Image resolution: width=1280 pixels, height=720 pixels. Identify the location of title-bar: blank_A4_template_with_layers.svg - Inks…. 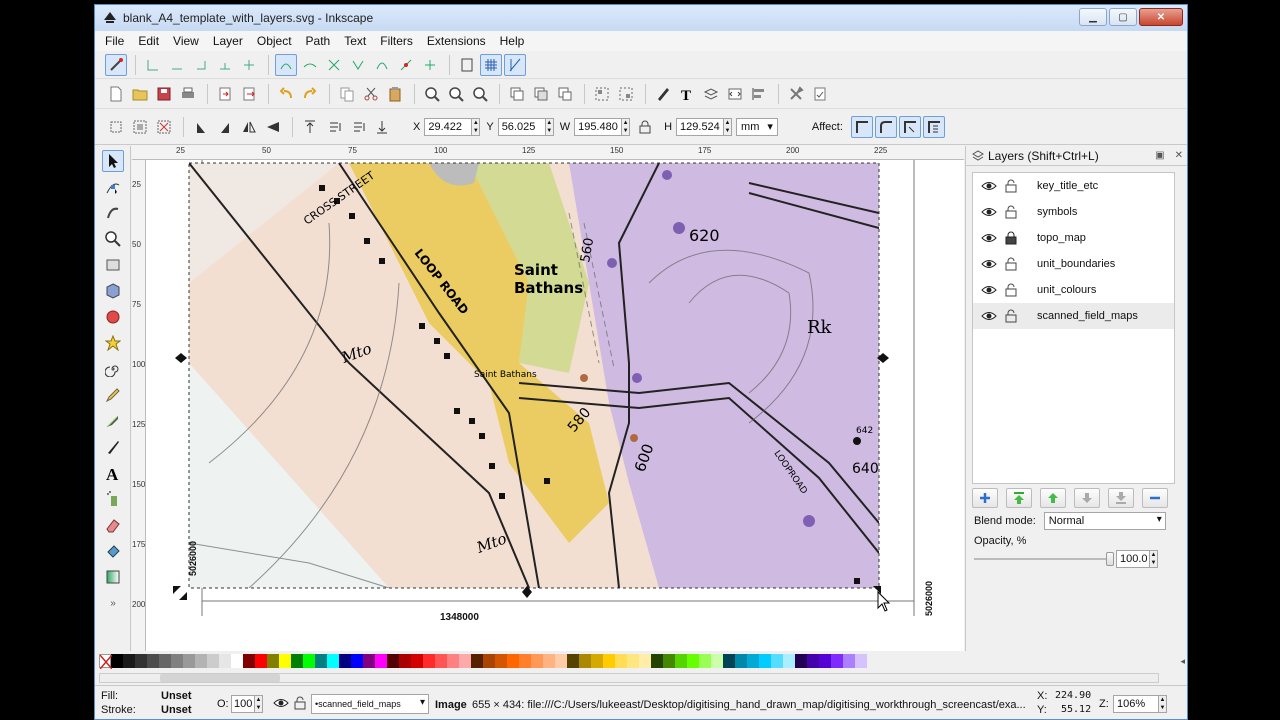
(641, 18).